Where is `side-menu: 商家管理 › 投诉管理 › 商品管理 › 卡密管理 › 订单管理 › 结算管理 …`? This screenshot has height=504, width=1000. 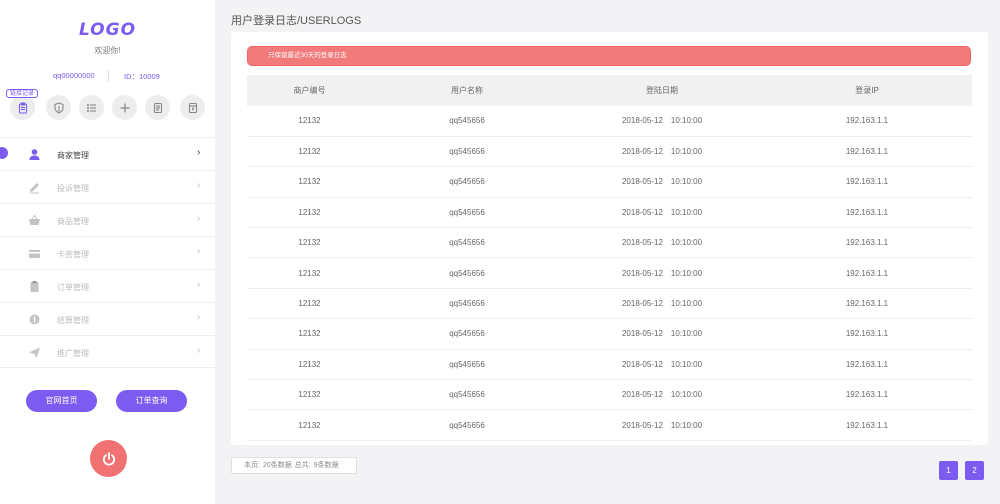 side-menu: 商家管理 › 投诉管理 › 商品管理 › 卡密管理 › 订单管理 › 结算管理 … is located at coordinates (107, 252).